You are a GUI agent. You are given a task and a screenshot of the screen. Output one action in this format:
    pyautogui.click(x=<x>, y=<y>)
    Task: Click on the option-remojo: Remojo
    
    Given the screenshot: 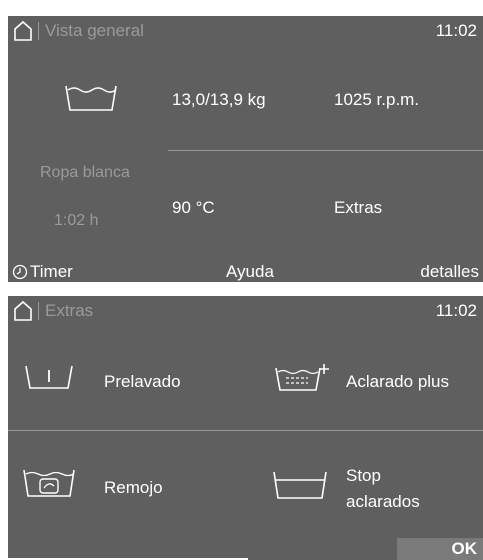 What is the action you would take?
    pyautogui.click(x=133, y=488)
    